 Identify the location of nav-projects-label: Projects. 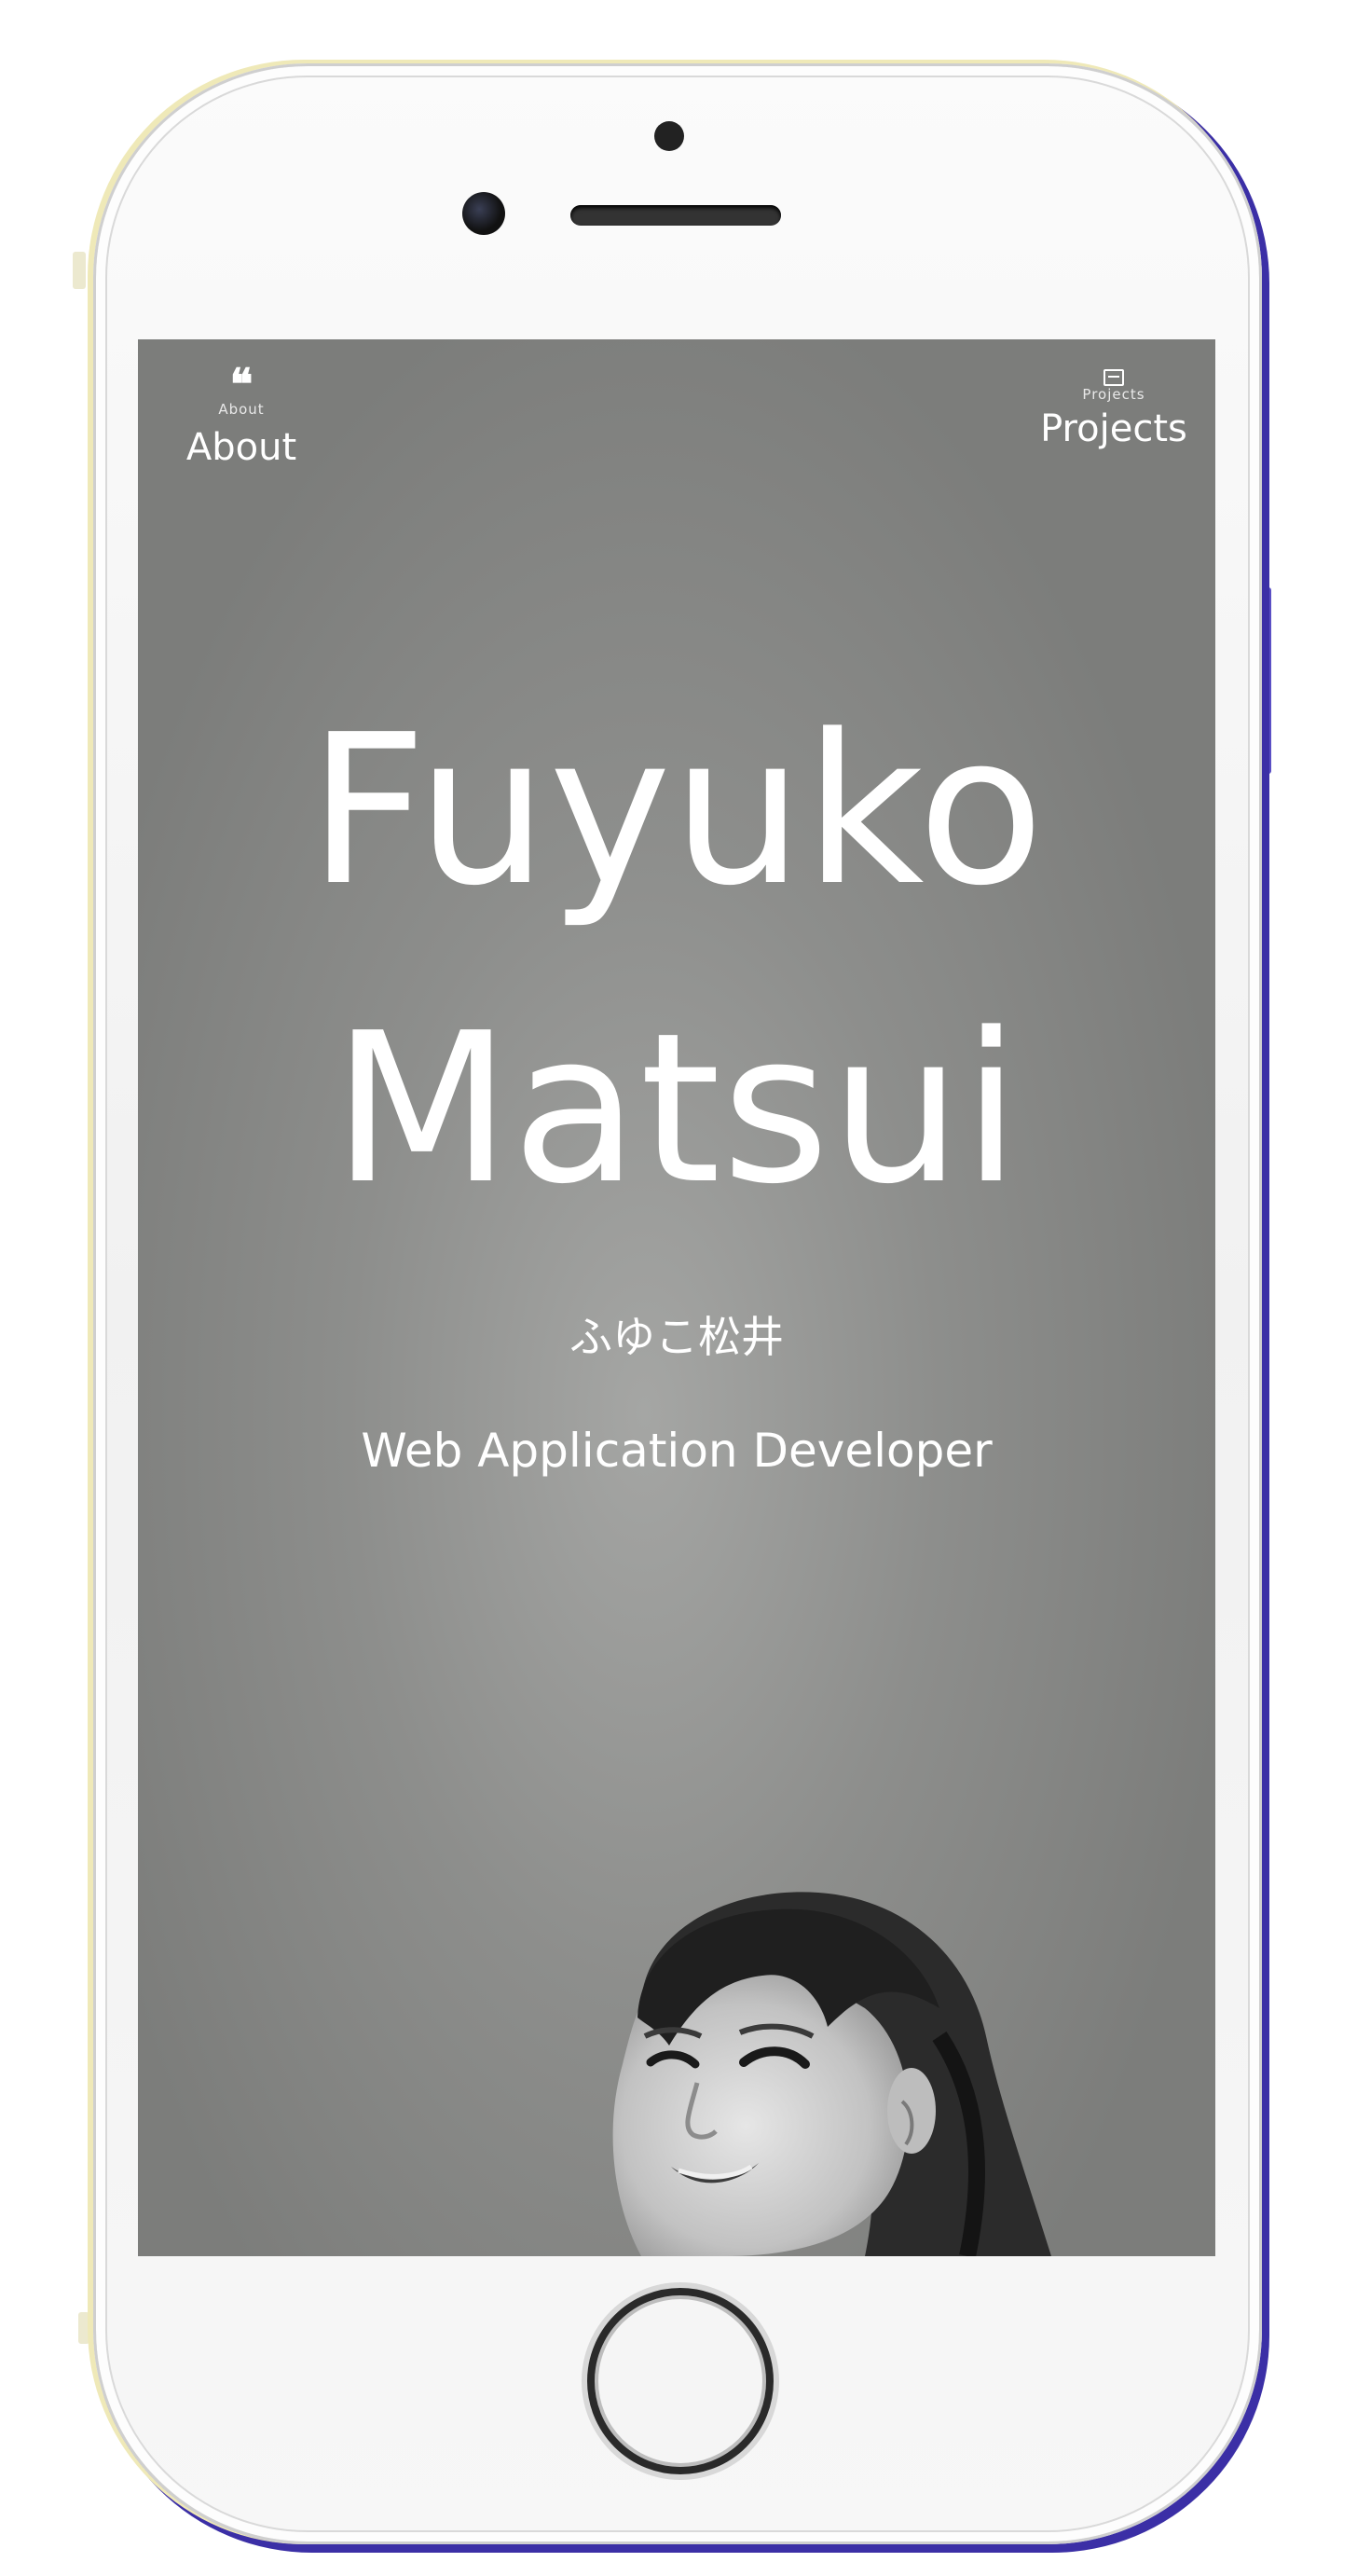
(1113, 428).